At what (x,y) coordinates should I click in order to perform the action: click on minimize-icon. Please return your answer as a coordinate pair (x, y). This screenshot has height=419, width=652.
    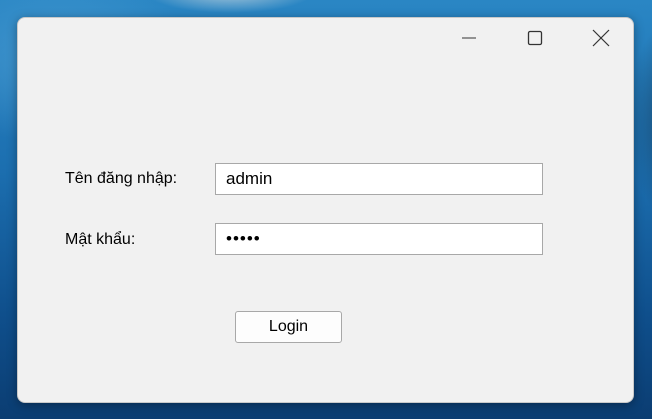
    Looking at the image, I should click on (469, 38).